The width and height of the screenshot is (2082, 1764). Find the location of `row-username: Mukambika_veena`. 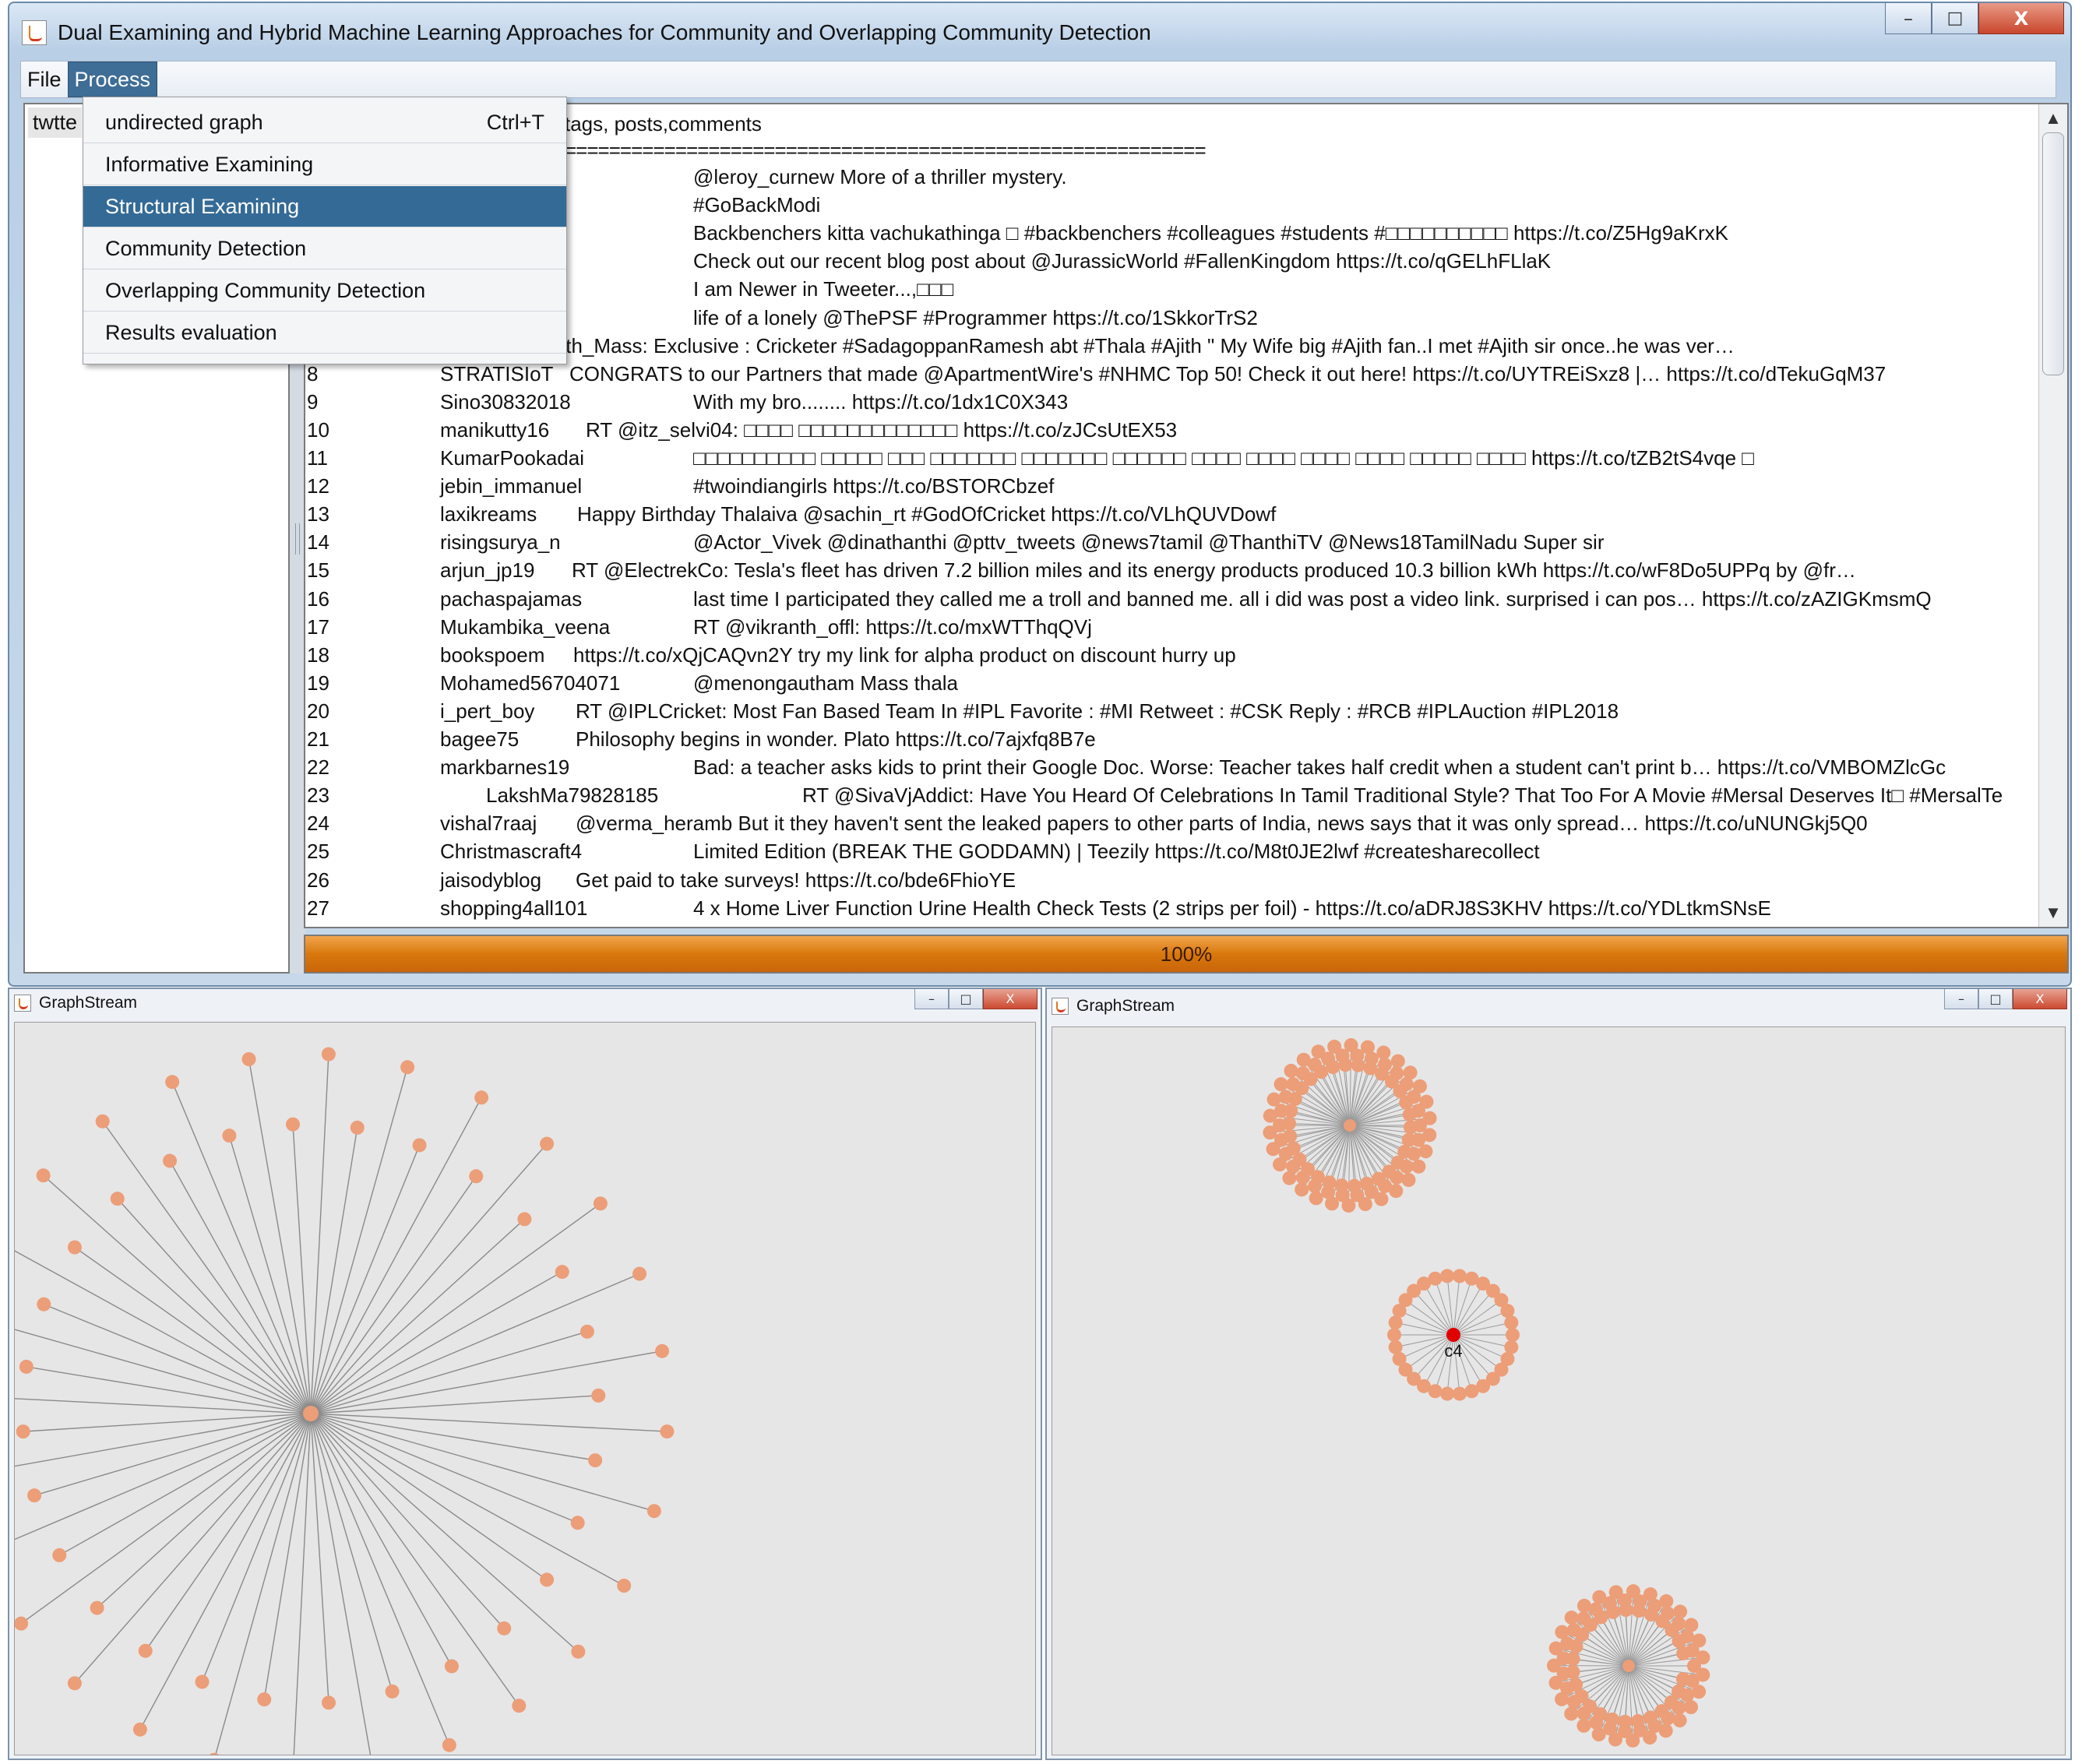

row-username: Mukambika_veena is located at coordinates (525, 626).